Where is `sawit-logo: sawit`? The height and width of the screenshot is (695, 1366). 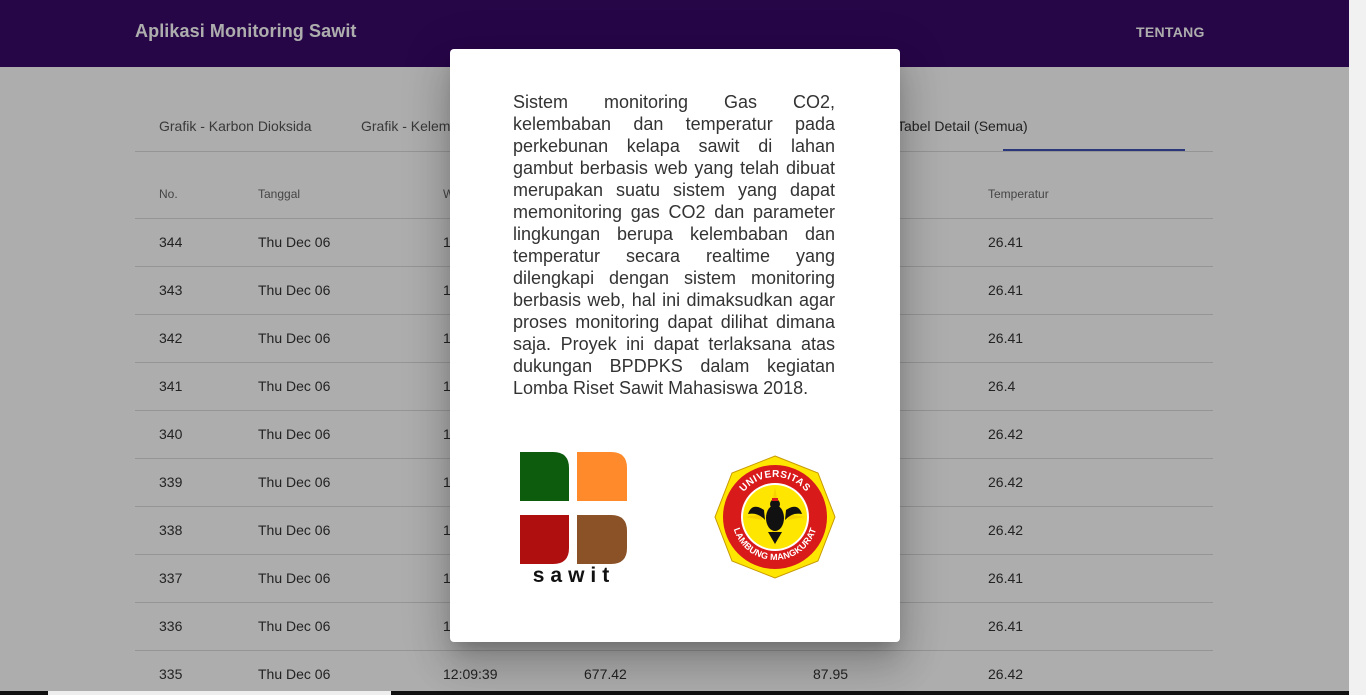 sawit-logo: sawit is located at coordinates (573, 519).